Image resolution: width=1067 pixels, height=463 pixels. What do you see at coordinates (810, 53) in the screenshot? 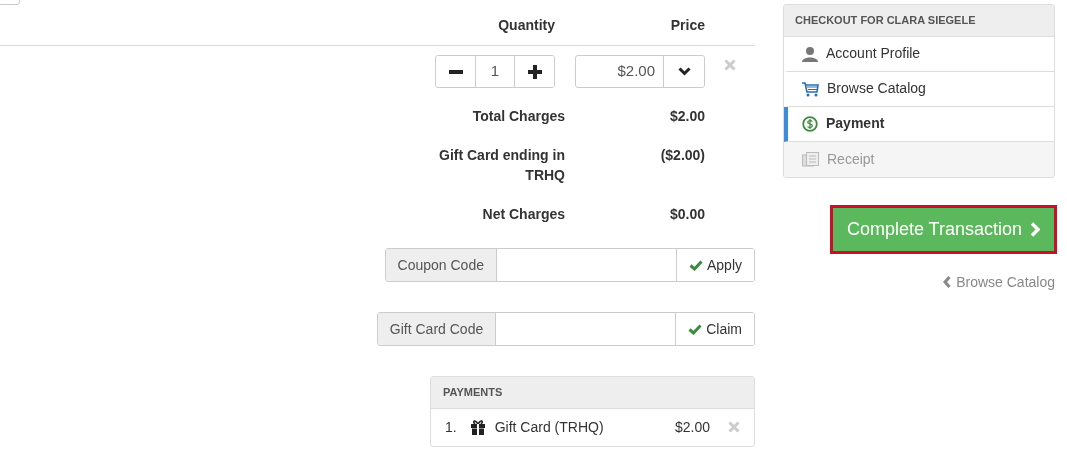
I see `user-icon` at bounding box center [810, 53].